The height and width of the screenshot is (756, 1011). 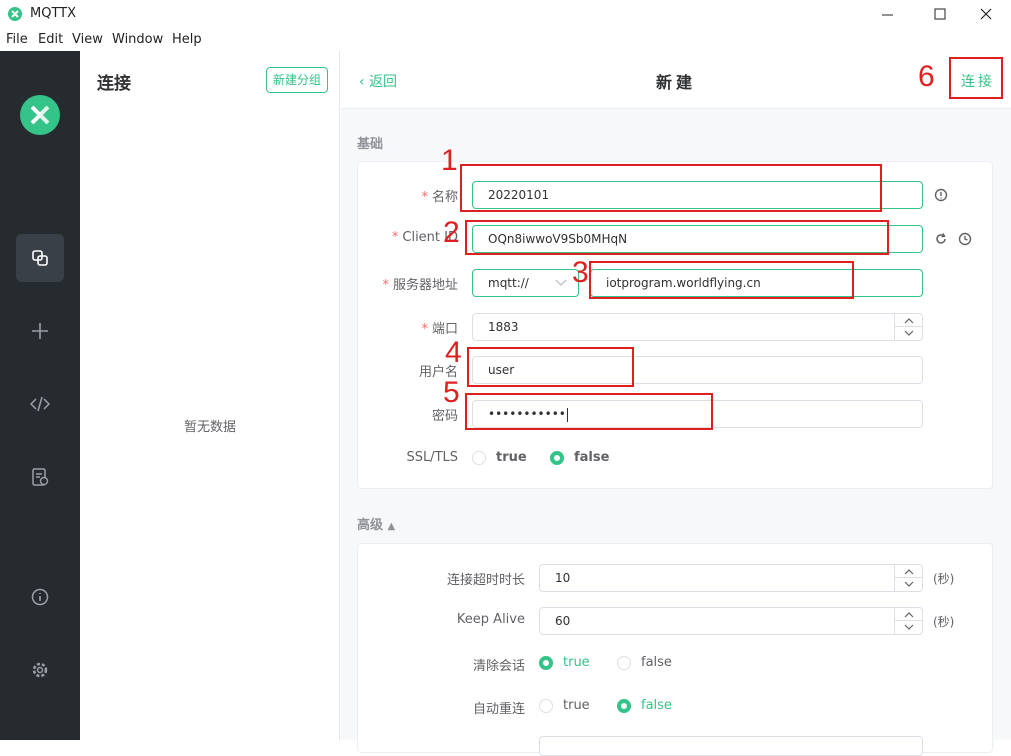 I want to click on menu-window: Window, so click(x=137, y=39).